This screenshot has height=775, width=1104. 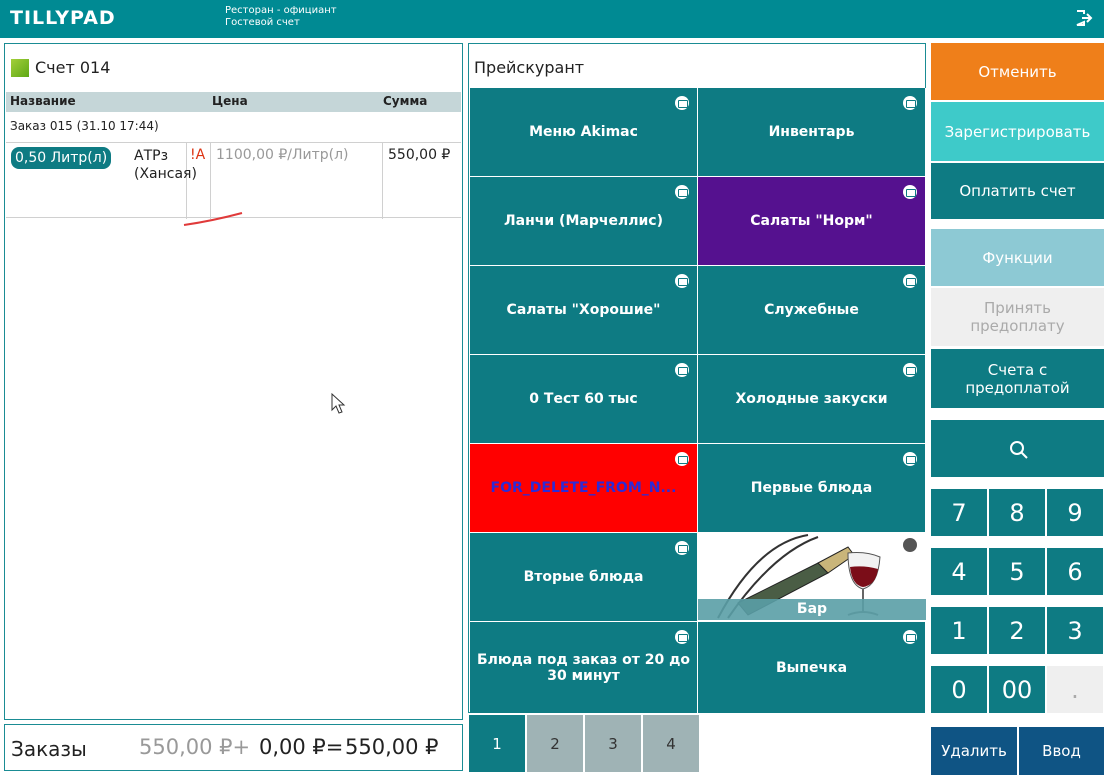 I want to click on price-list-pager: 1 2 3 4, so click(x=585, y=743).